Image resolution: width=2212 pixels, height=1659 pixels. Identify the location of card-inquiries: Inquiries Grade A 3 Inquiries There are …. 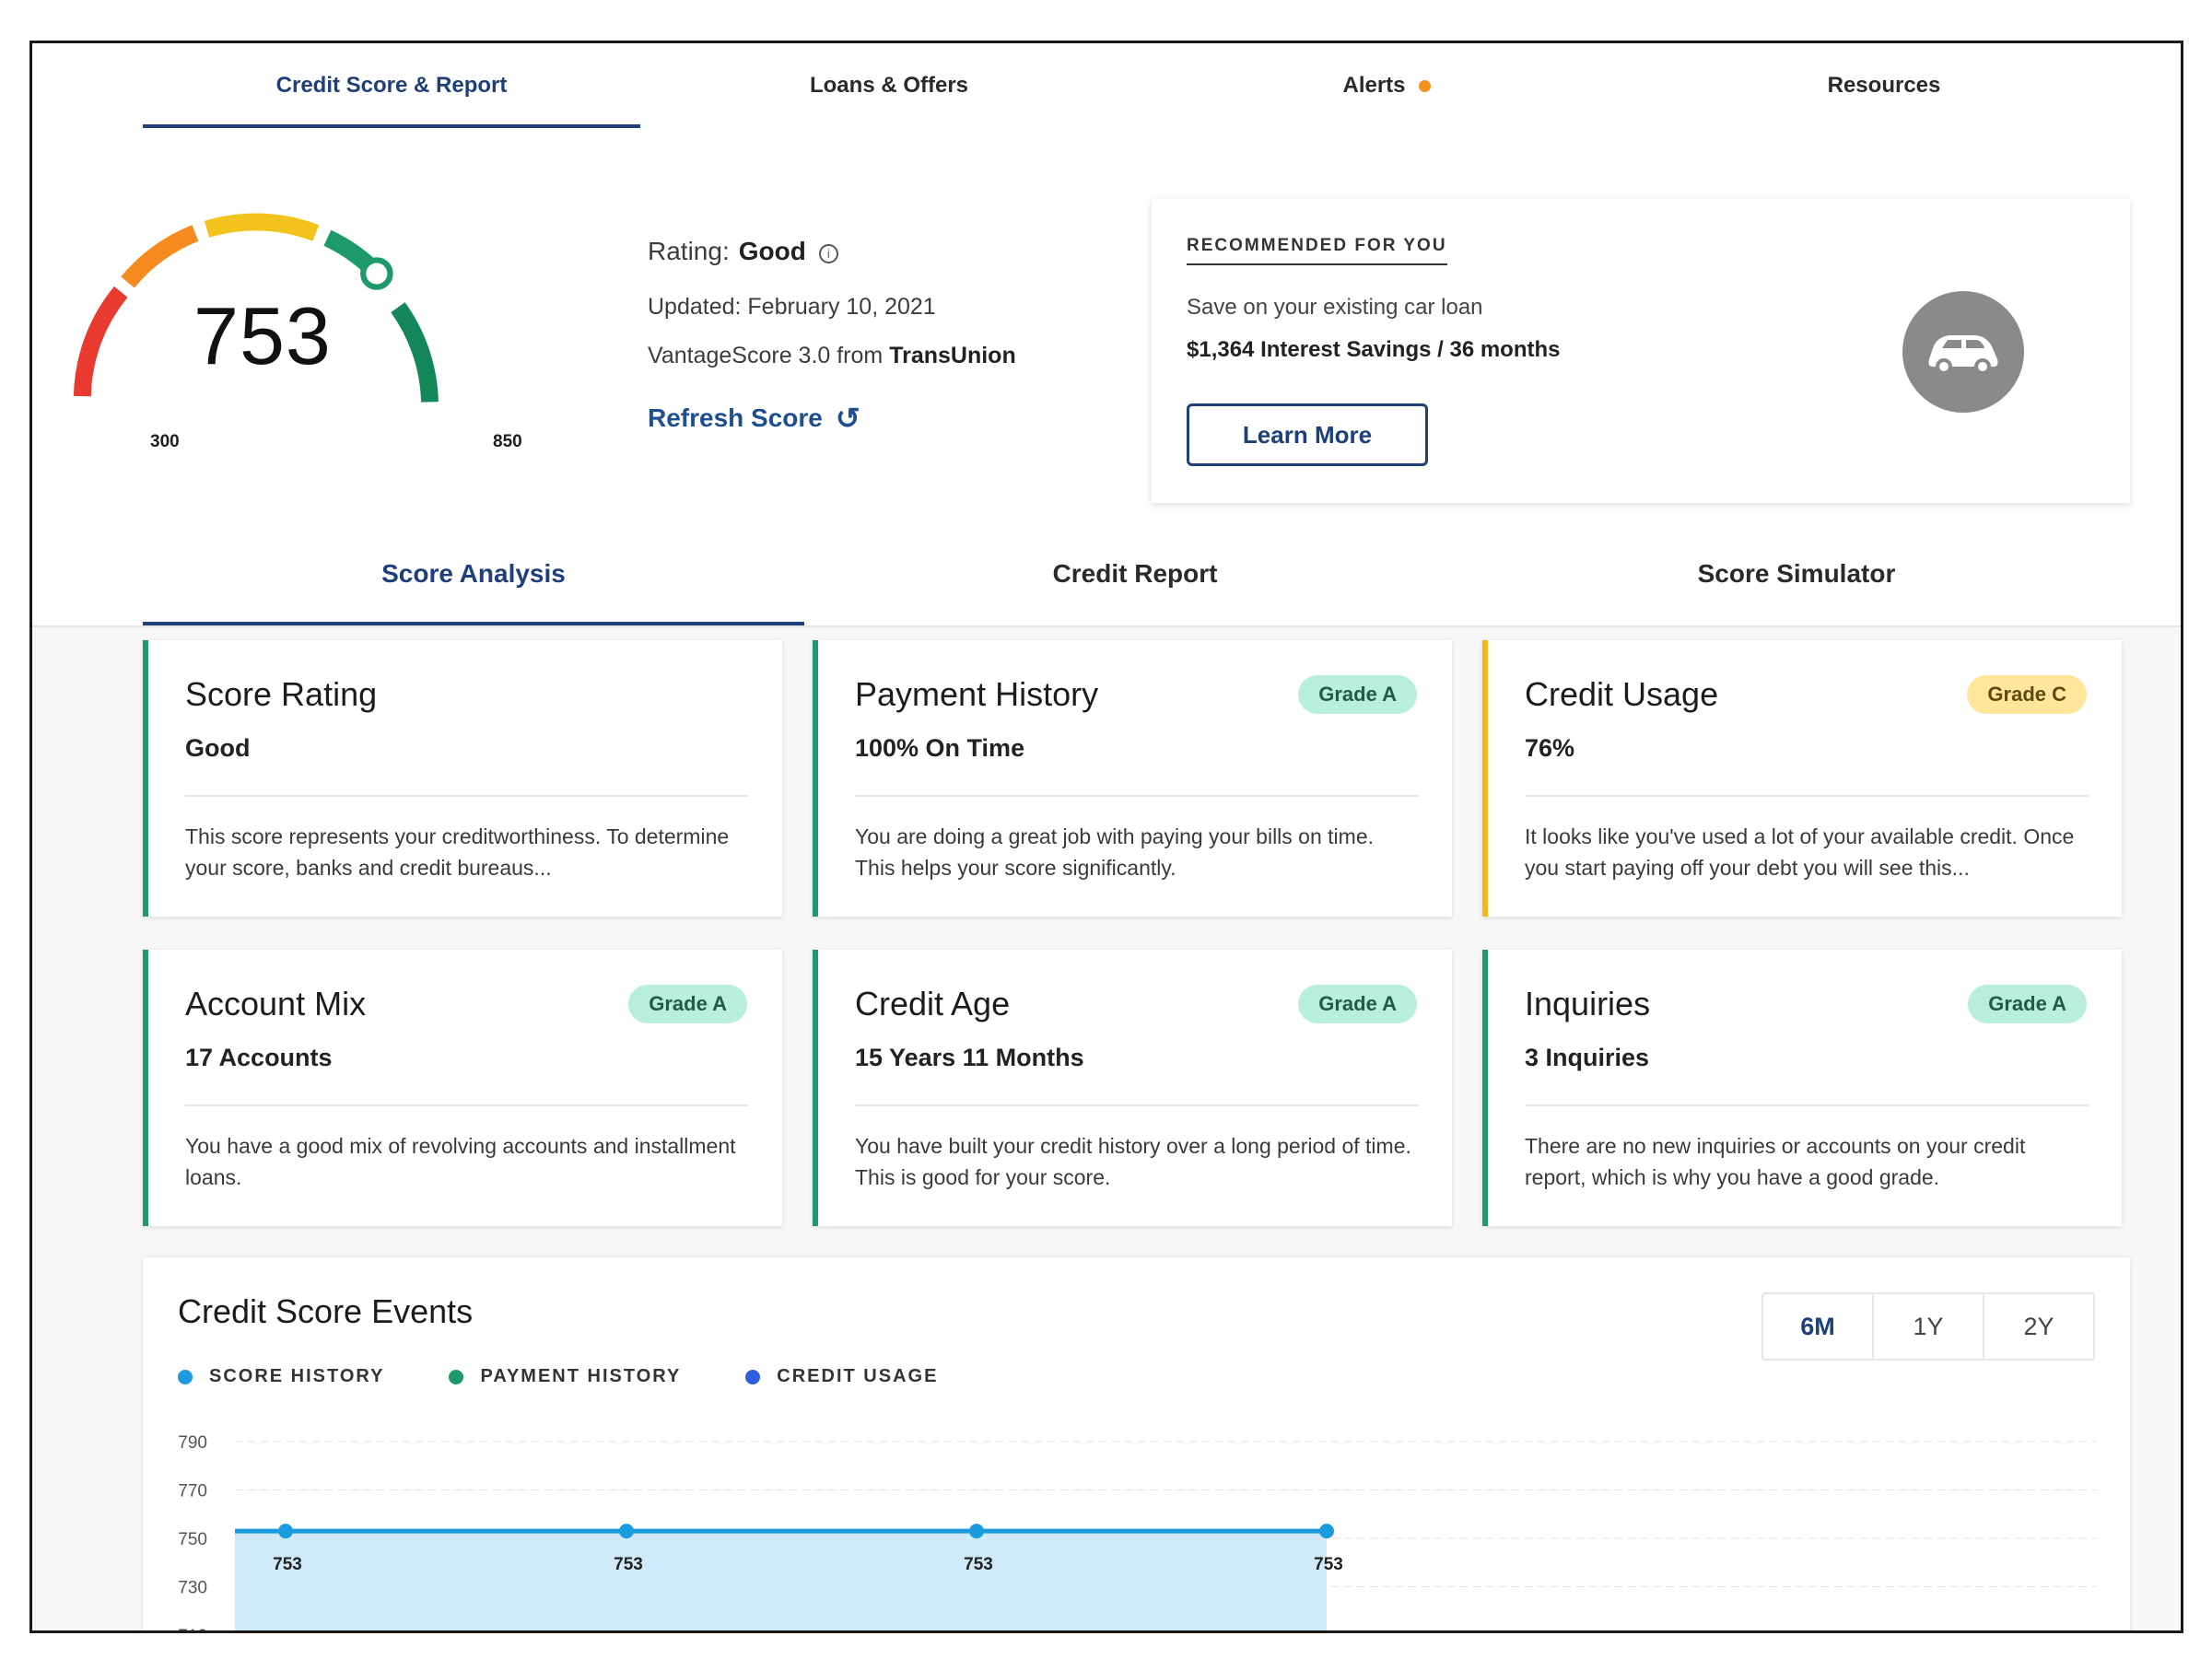
(1802, 1088).